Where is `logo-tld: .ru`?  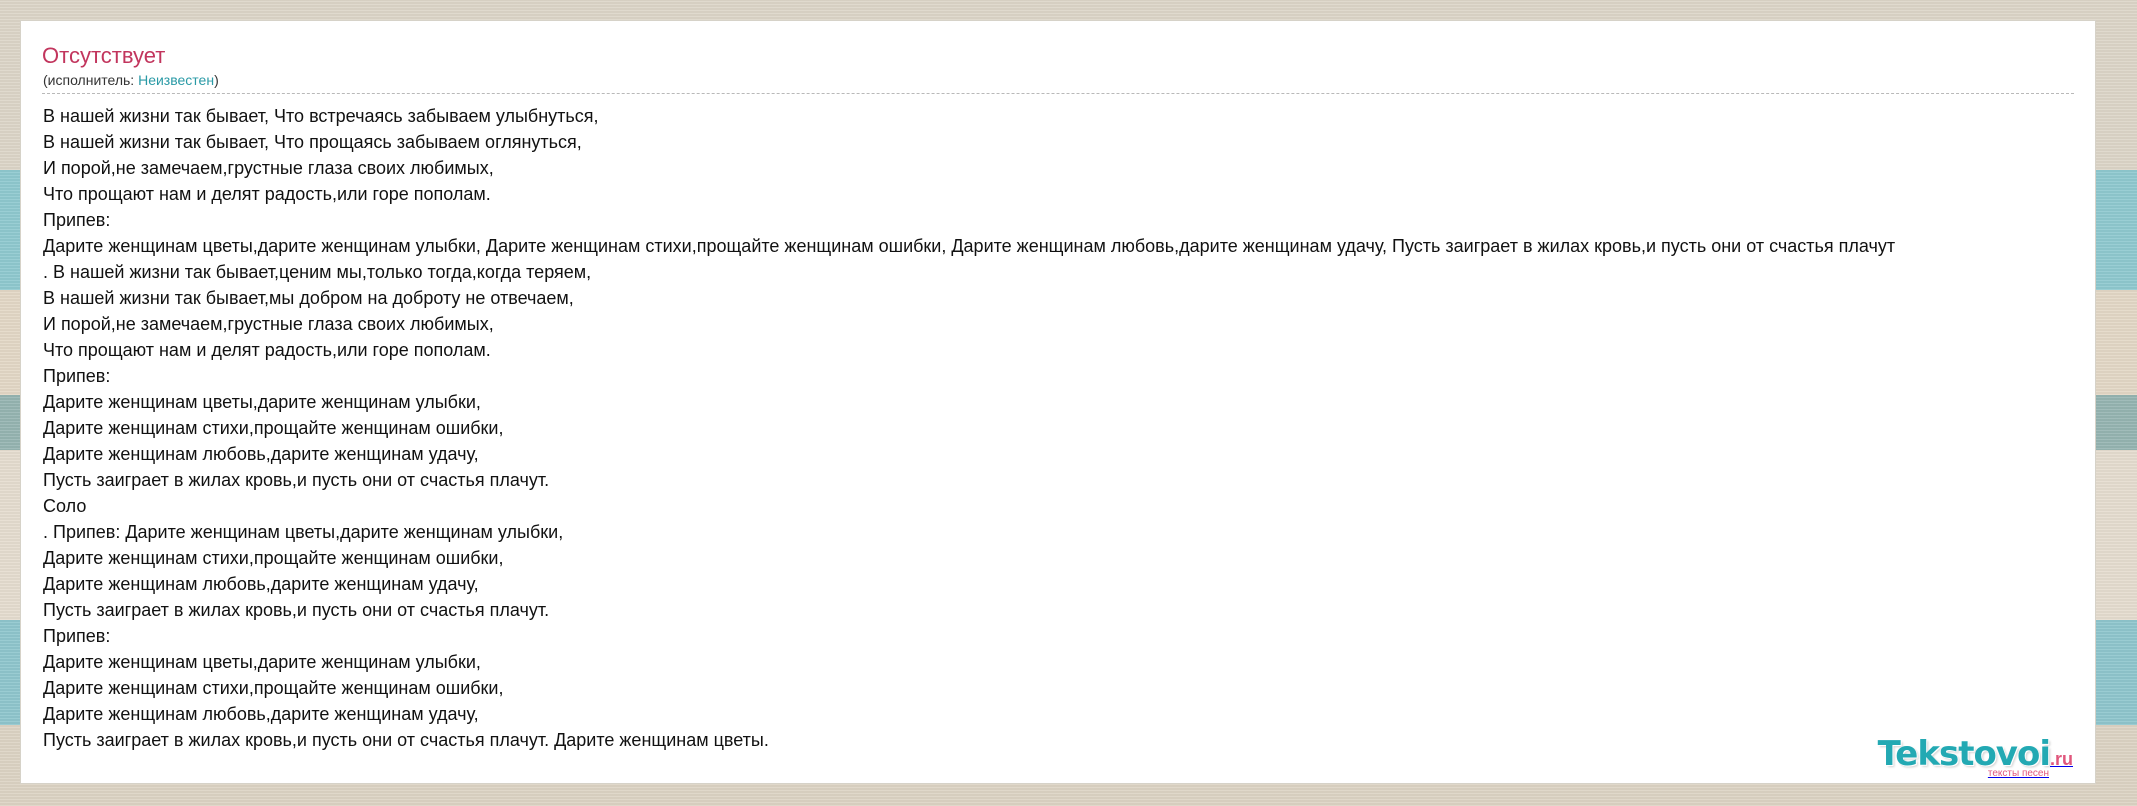 logo-tld: .ru is located at coordinates (2061, 759).